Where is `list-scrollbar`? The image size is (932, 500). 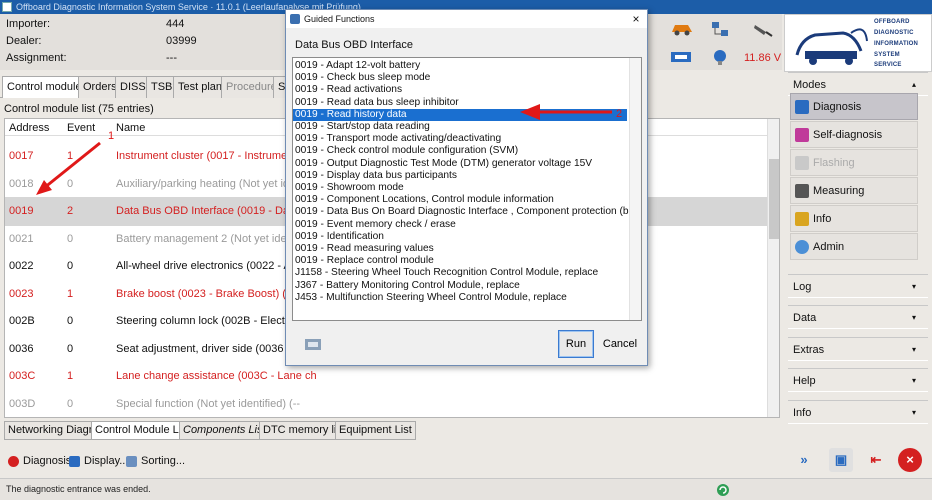
list-scrollbar is located at coordinates (773, 268).